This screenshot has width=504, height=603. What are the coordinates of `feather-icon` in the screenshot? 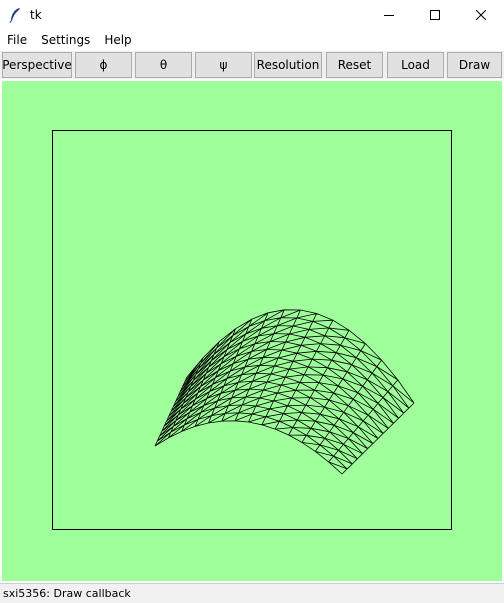 It's located at (15, 15).